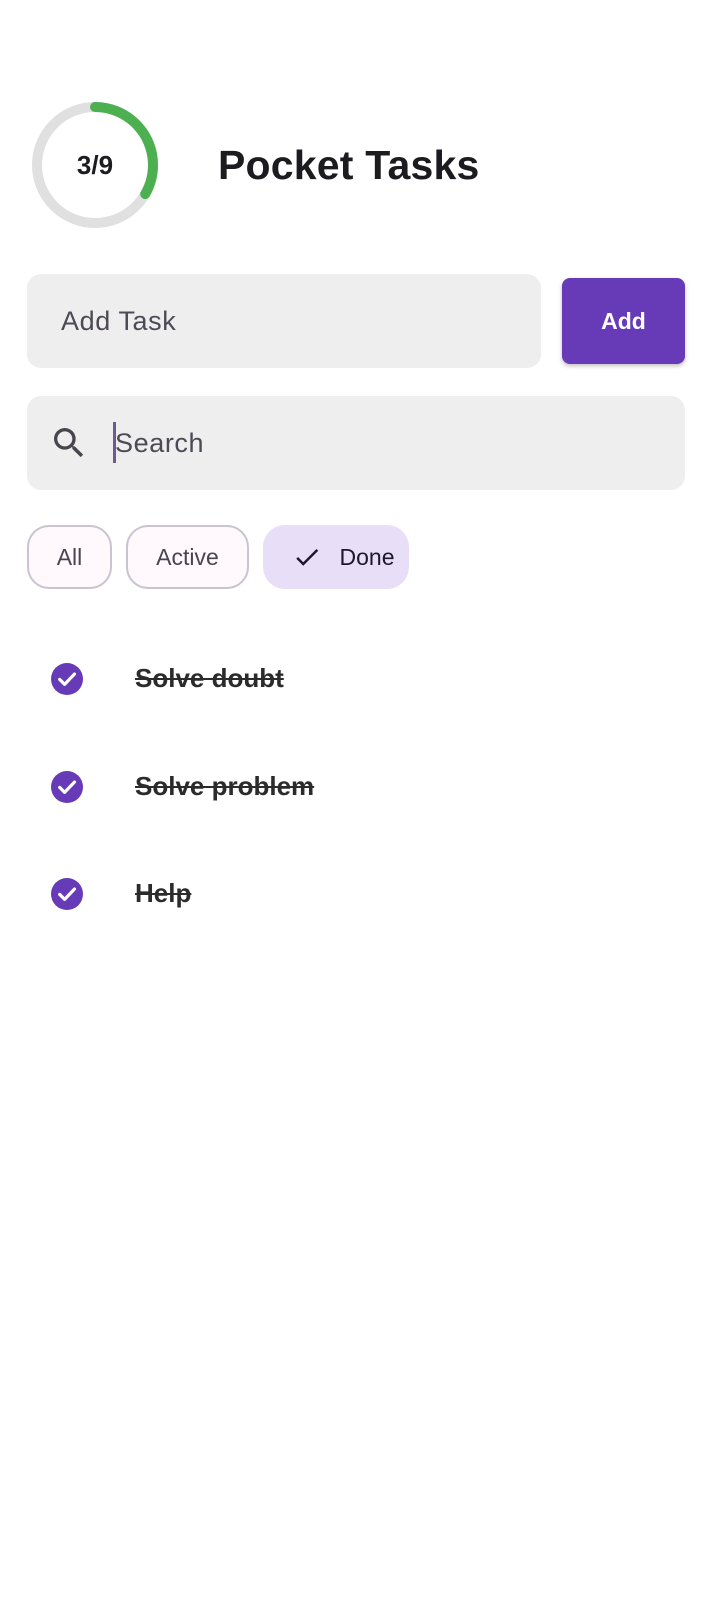 The height and width of the screenshot is (1600, 727). I want to click on filter-chip-label: Active, so click(187, 556).